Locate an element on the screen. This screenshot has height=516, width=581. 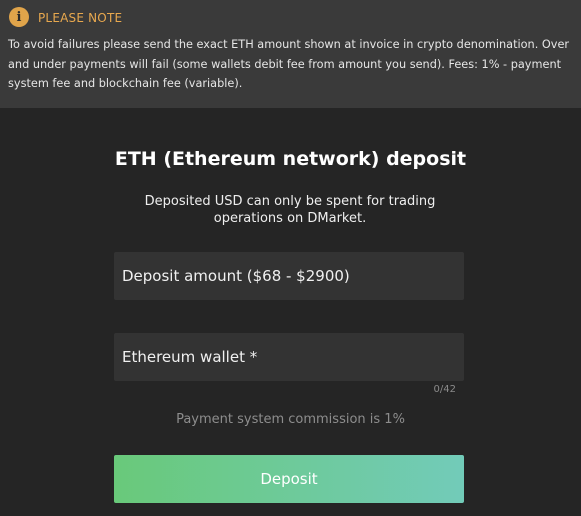
deposit-amount-field is located at coordinates (289, 276).